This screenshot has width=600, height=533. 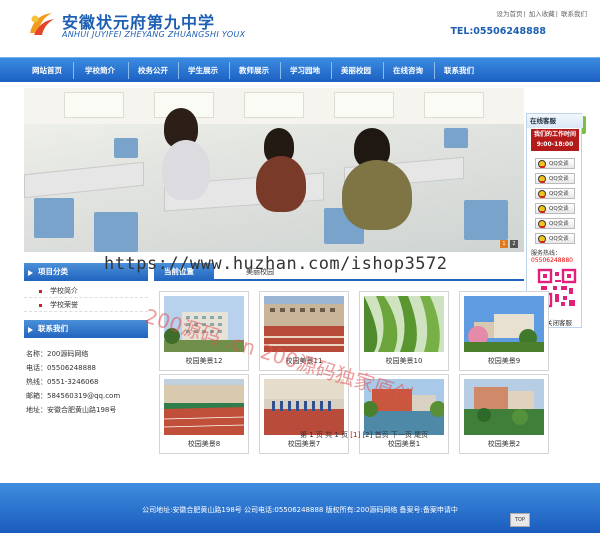 I want to click on hotline-number: 05506248880, so click(x=552, y=260).